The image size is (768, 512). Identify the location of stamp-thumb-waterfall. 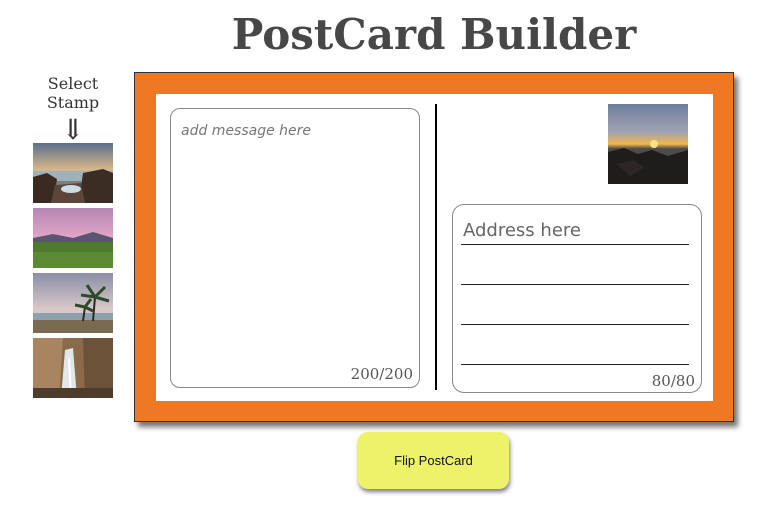
(73, 368).